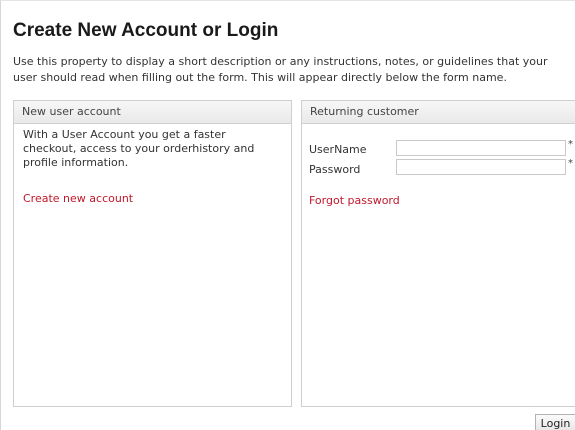 The image size is (575, 430). What do you see at coordinates (438, 112) in the screenshot?
I see `returning-customer-panel-header: Returning customer` at bounding box center [438, 112].